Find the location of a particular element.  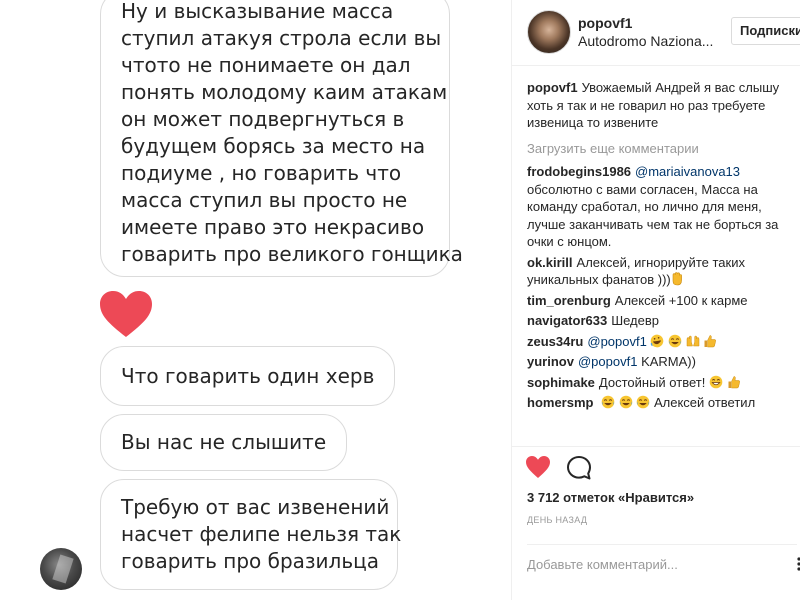

comment-username: ok.kirill is located at coordinates (550, 262).